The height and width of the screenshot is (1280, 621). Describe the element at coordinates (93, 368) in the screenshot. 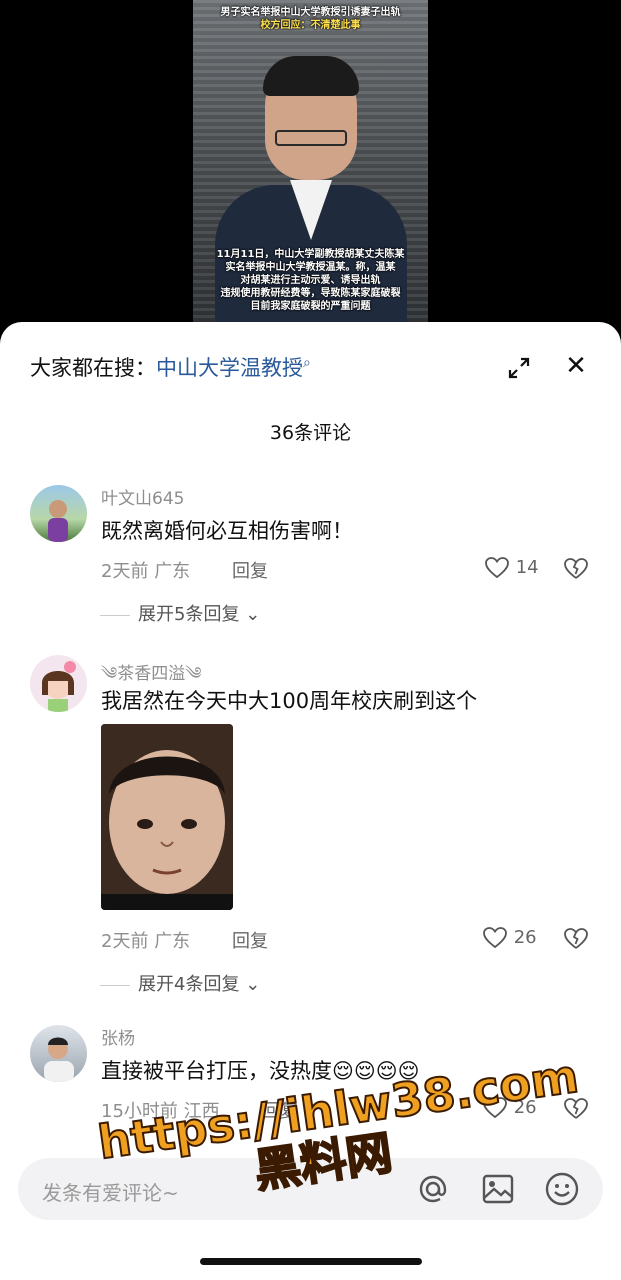

I see `trending-search-prefix: 大家都在搜：` at that location.